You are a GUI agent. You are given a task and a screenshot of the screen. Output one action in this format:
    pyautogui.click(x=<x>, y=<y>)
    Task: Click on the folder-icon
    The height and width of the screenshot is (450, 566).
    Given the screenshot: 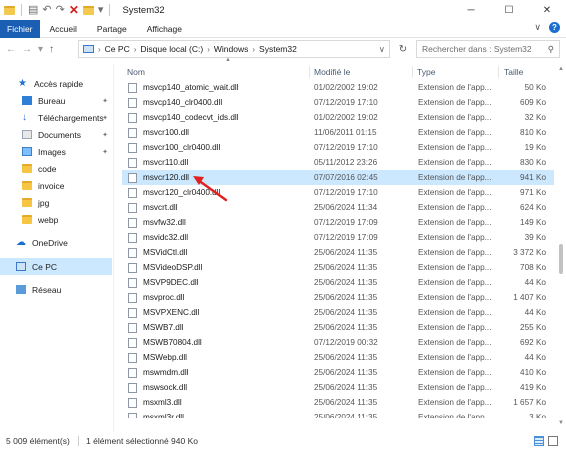 What is the action you would take?
    pyautogui.click(x=27, y=219)
    